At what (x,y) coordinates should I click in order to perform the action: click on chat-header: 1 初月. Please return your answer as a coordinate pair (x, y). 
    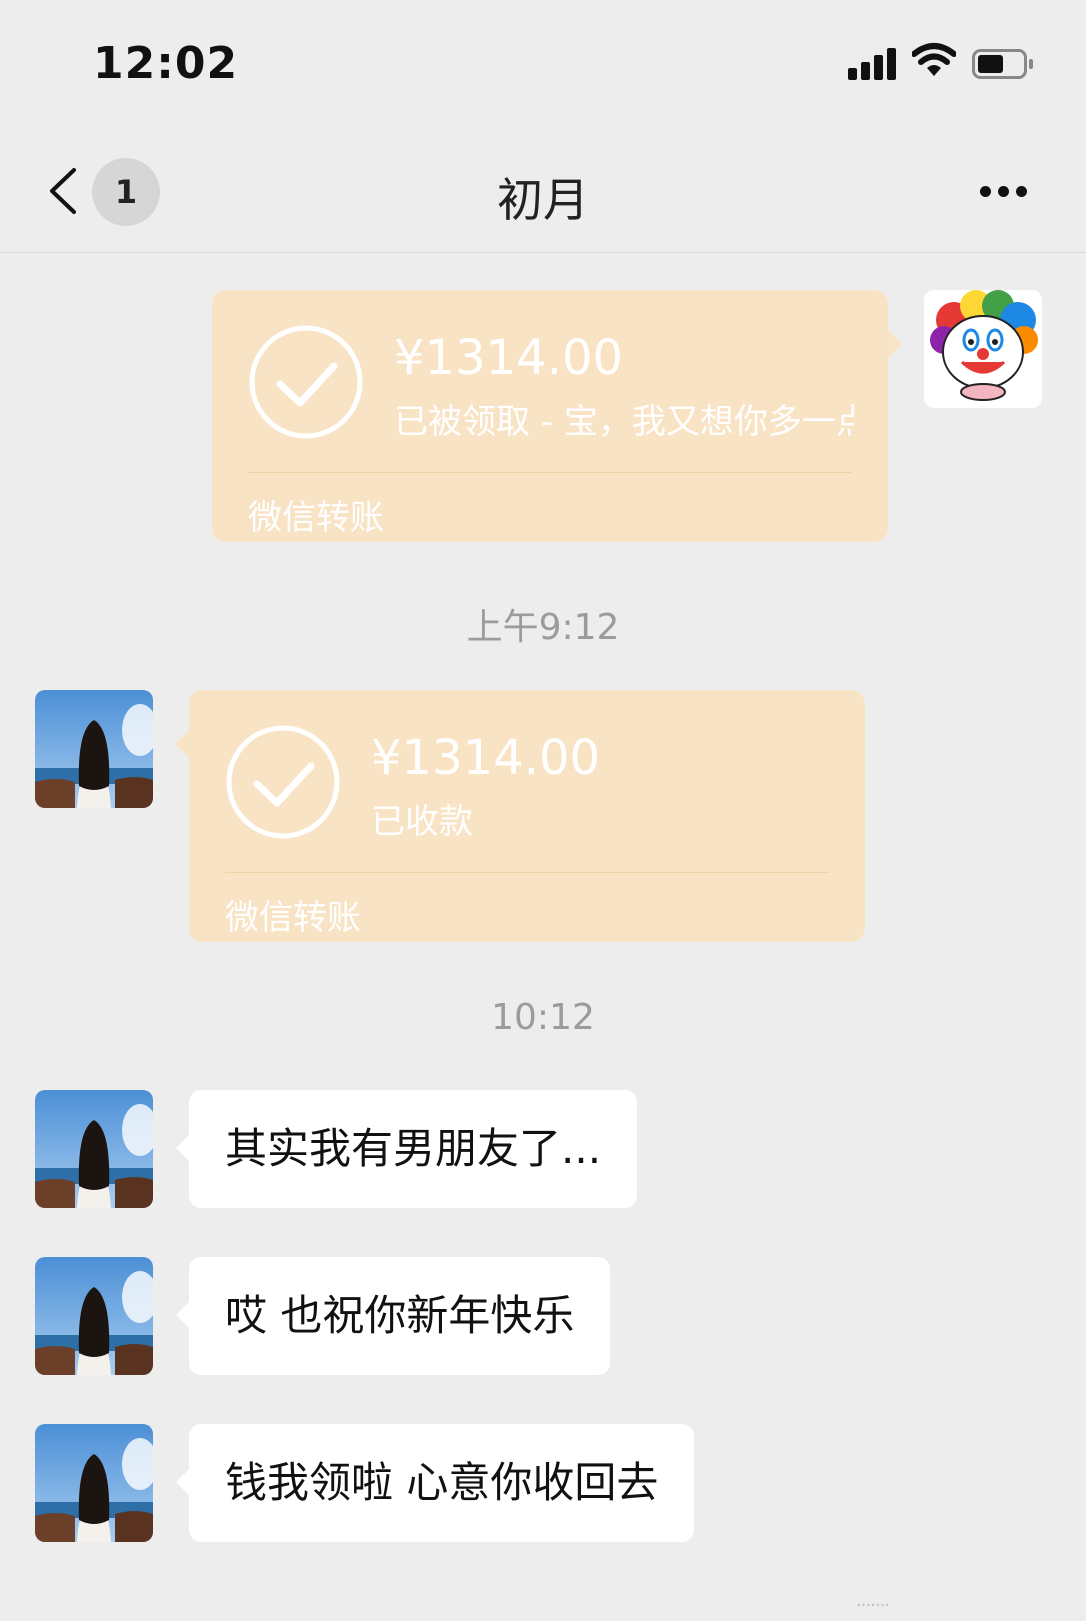
    Looking at the image, I should click on (543, 191).